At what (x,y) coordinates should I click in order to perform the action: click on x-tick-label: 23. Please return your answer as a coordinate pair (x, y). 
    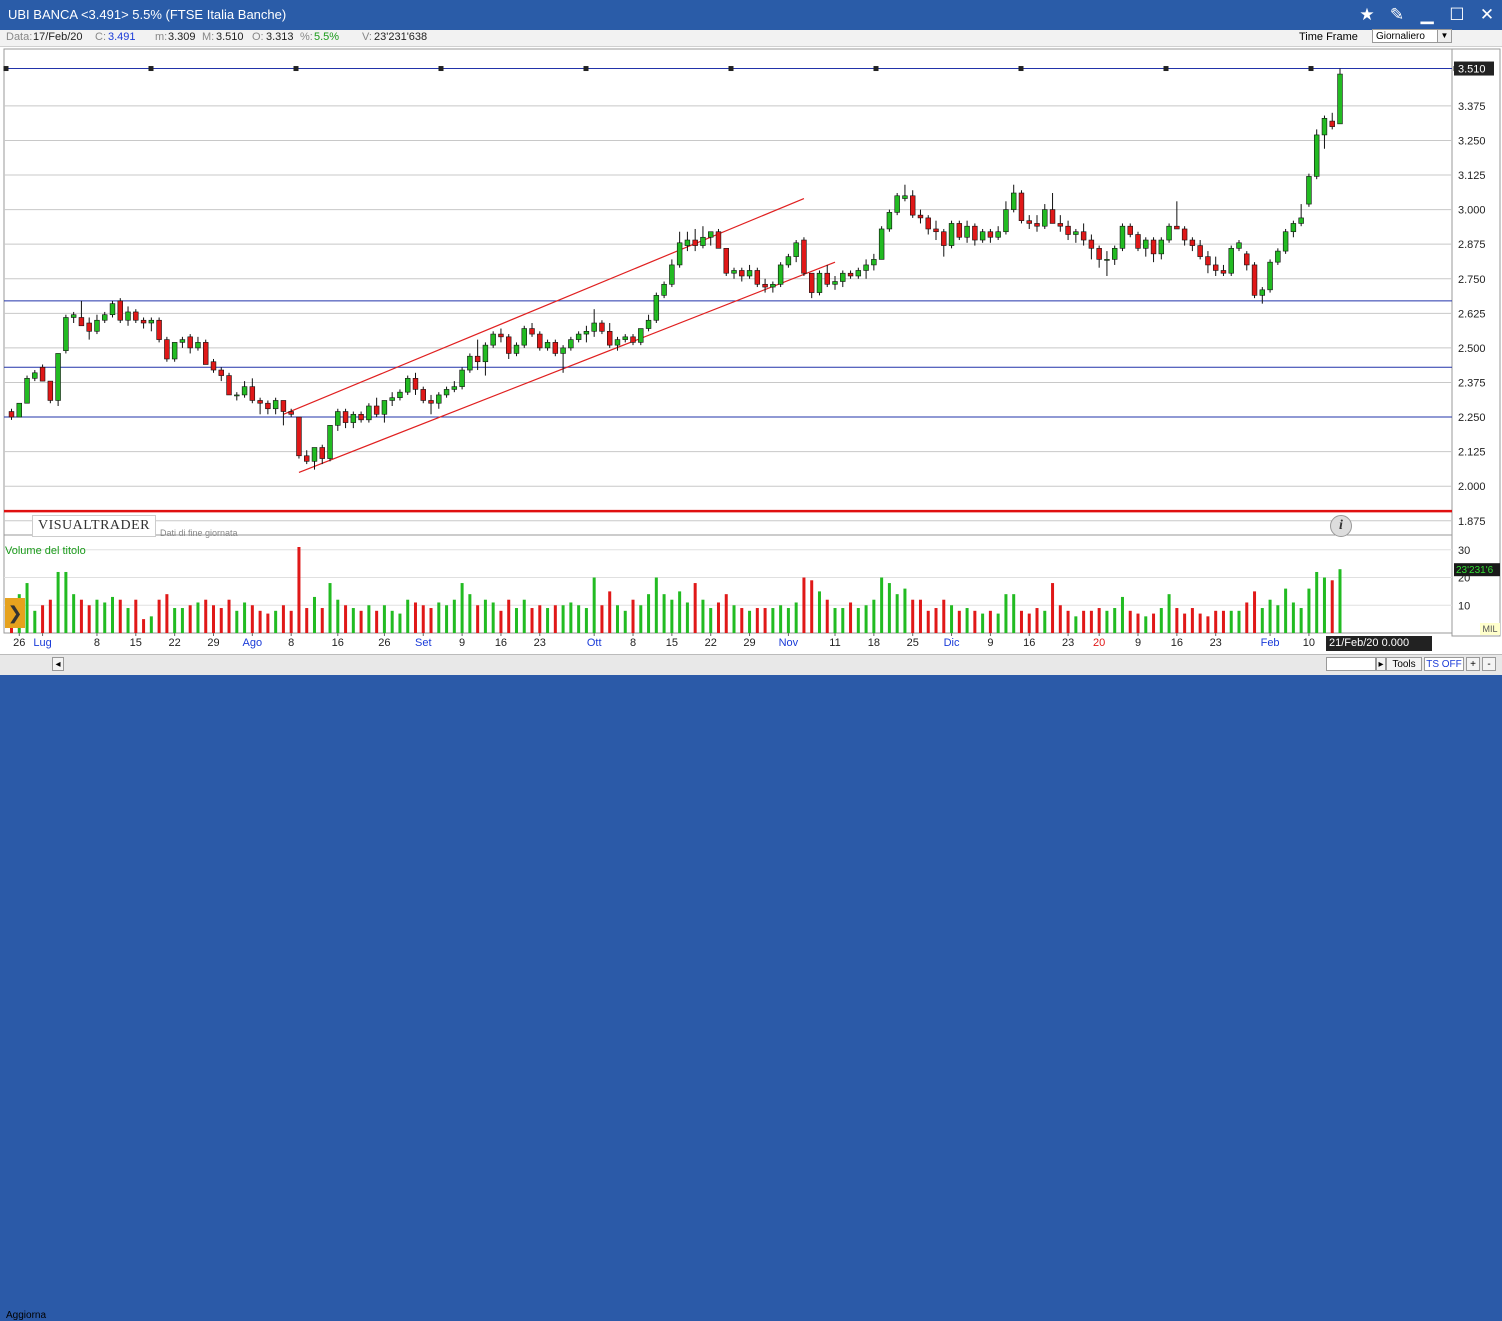
    Looking at the image, I should click on (540, 643).